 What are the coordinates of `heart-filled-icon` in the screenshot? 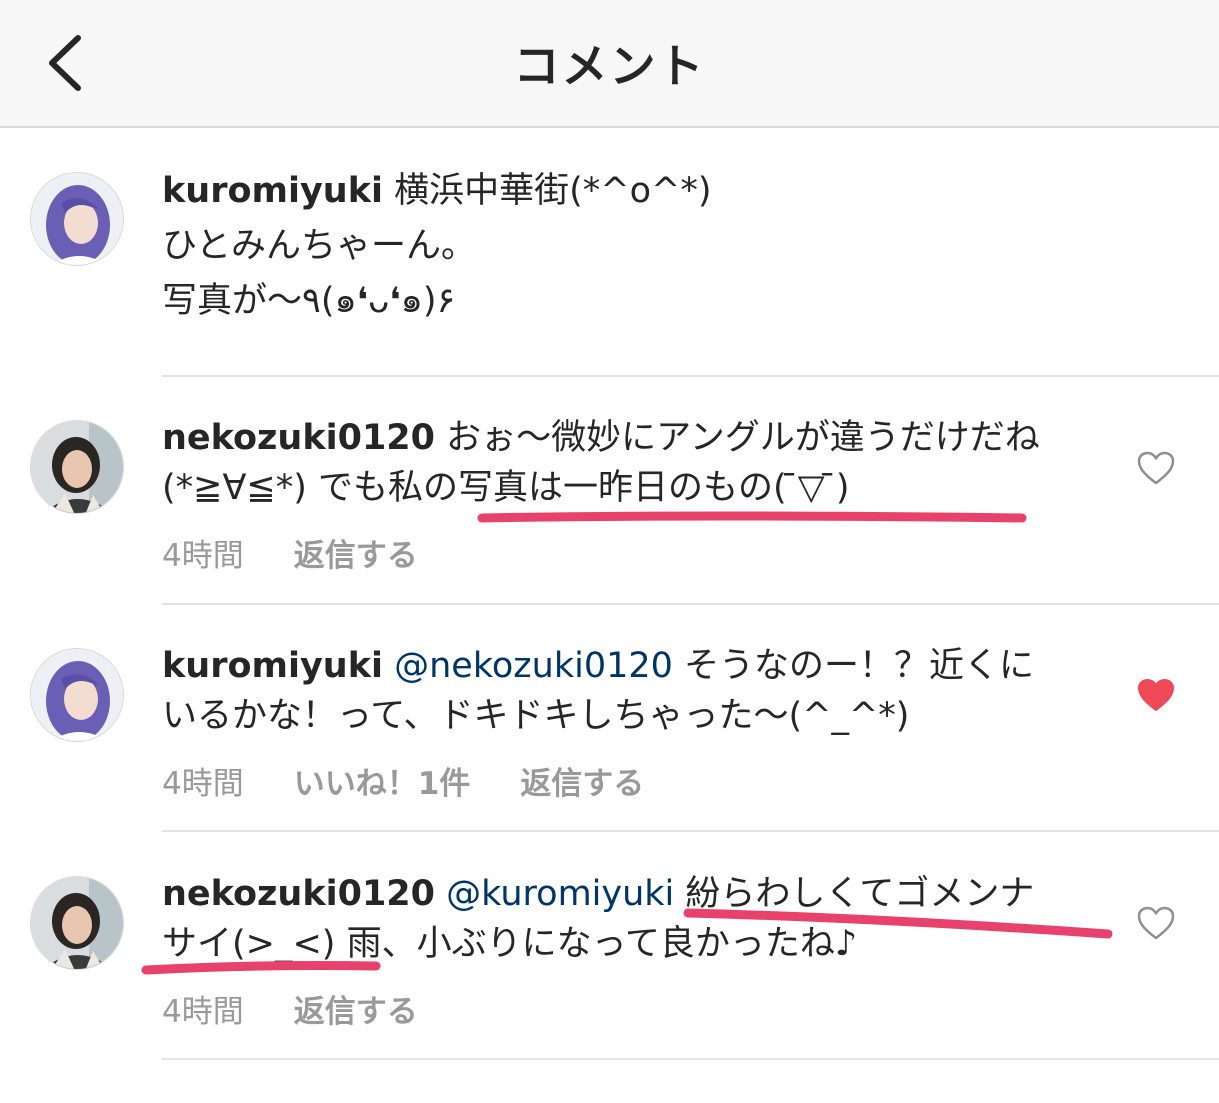 It's located at (1156, 695).